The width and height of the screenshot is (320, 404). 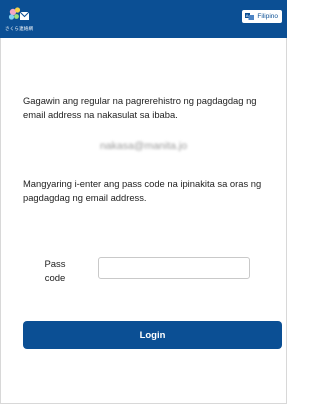 I want to click on translate-icon: A, so click(x=250, y=16).